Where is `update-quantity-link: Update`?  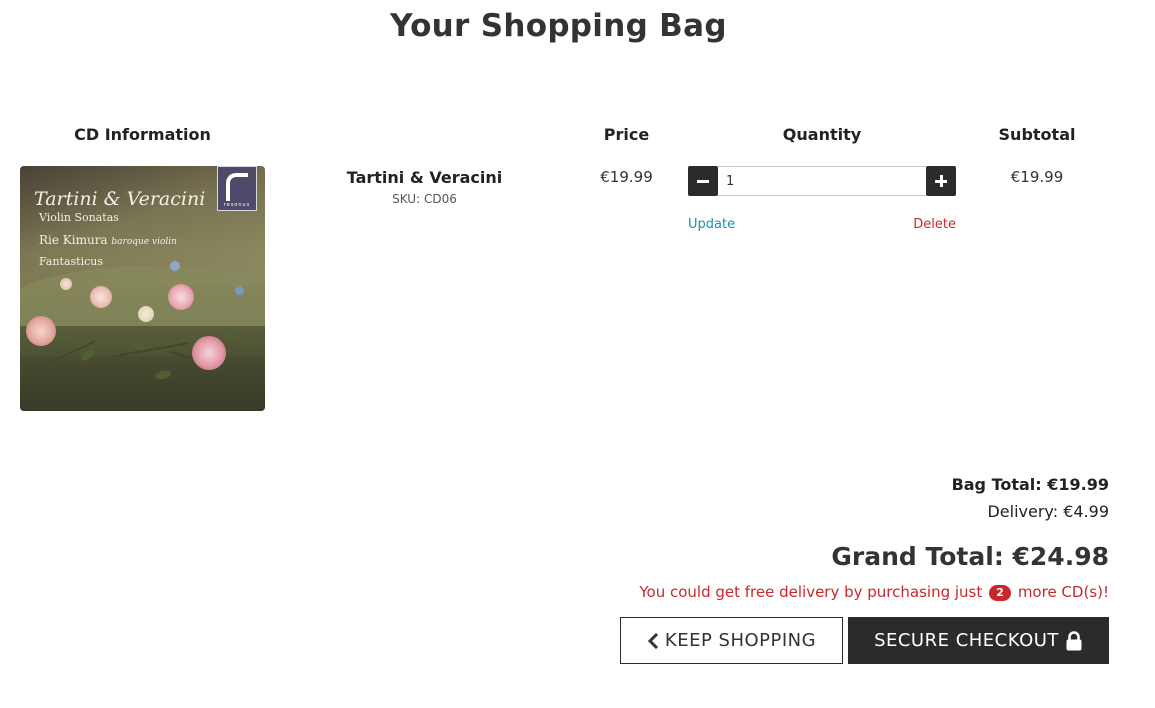
update-quantity-link: Update is located at coordinates (711, 224).